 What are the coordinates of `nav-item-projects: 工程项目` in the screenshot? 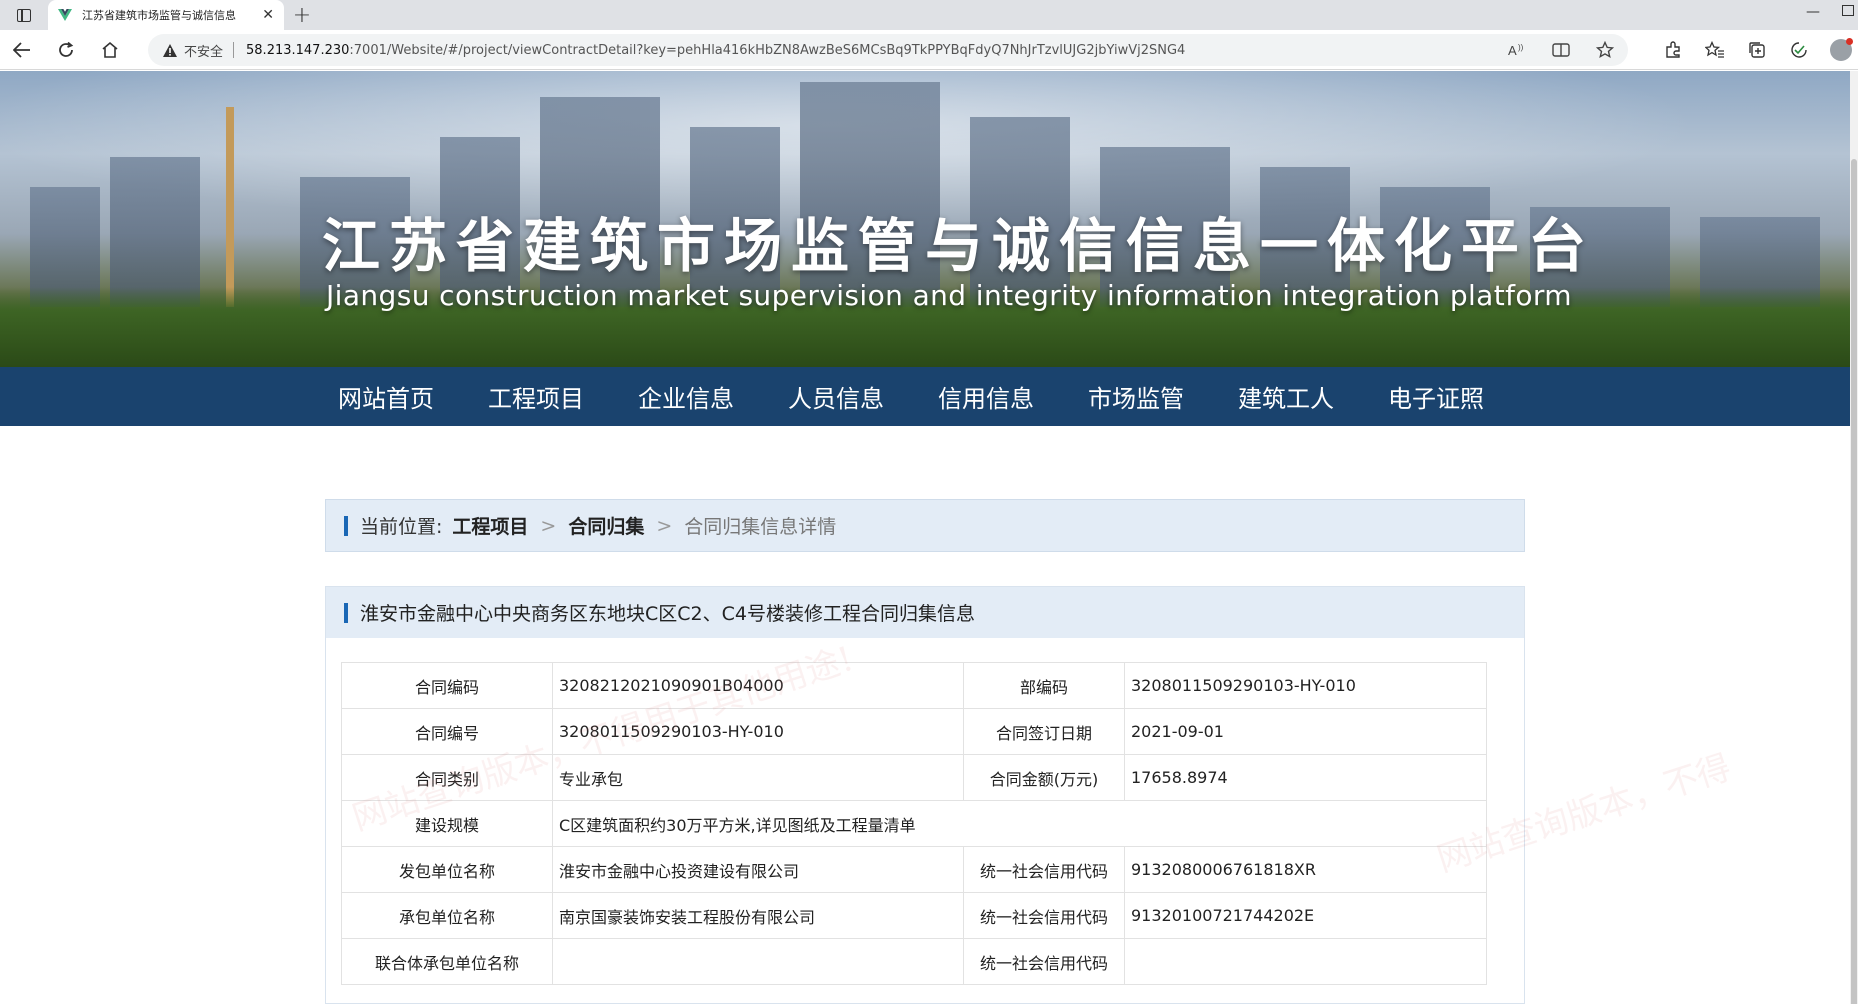 It's located at (536, 396).